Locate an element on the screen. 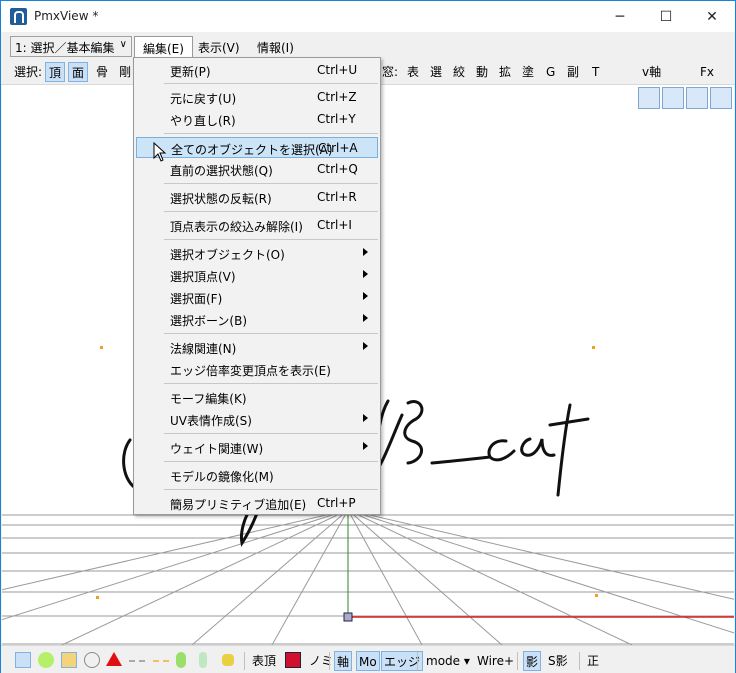  select-face-toggle: 面 is located at coordinates (78, 72).